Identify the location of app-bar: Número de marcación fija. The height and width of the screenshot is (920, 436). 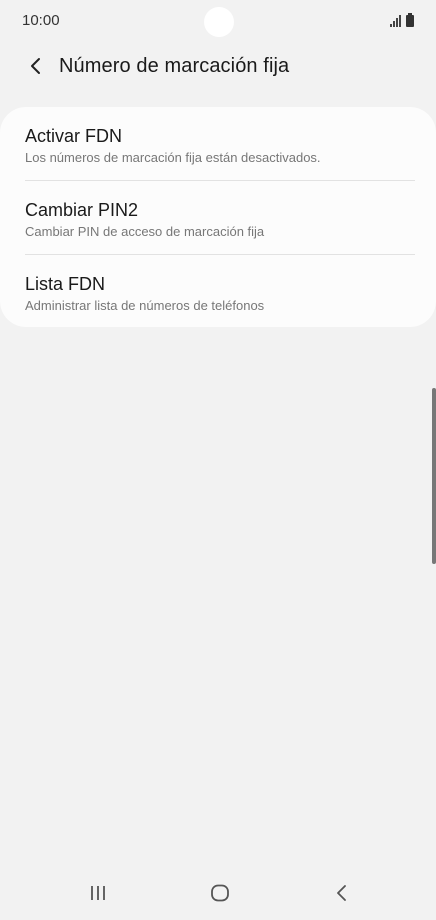
(218, 66).